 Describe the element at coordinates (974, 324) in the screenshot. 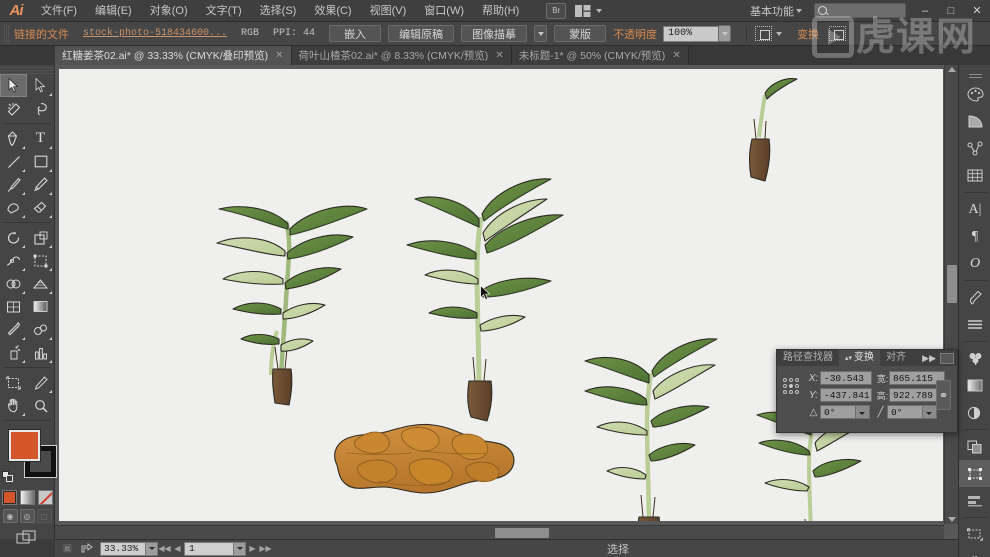

I see `stroke-panel-icon` at that location.